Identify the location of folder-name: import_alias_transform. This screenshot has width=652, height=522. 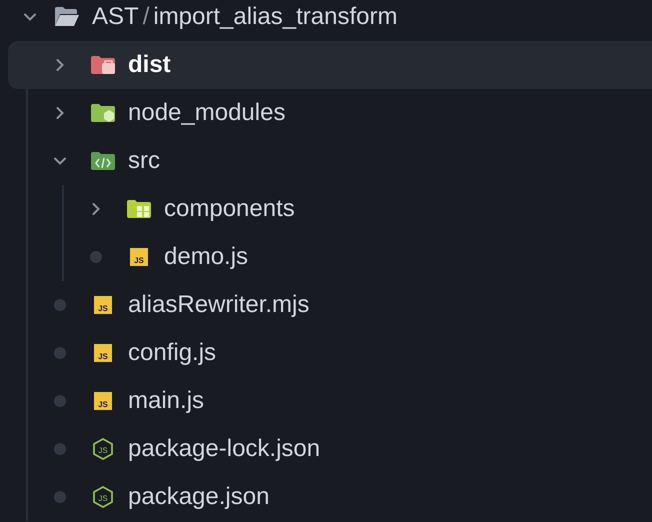
(275, 17).